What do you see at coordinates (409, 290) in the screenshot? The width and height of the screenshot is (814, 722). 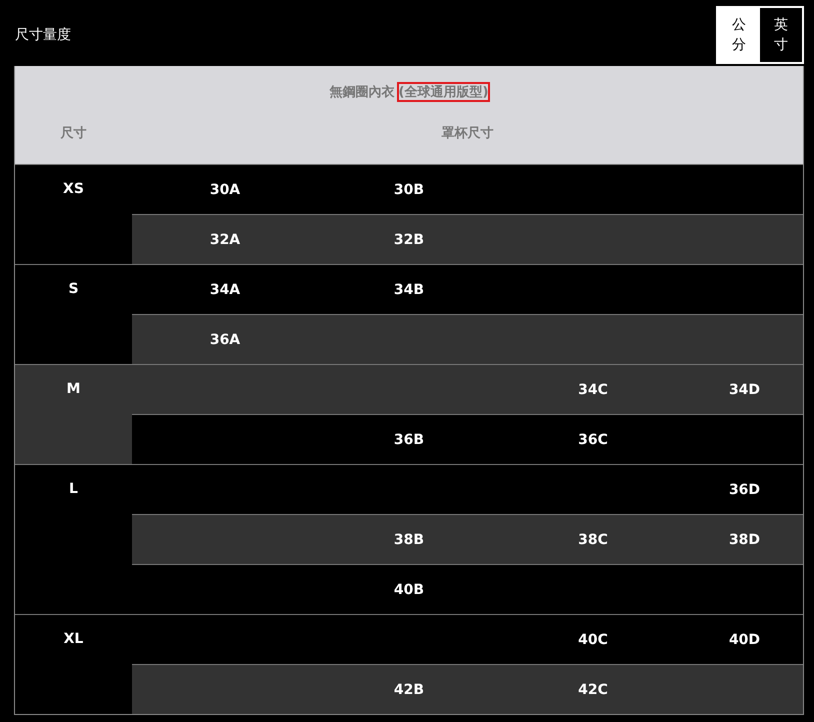 I see `table-cell: 34B` at bounding box center [409, 290].